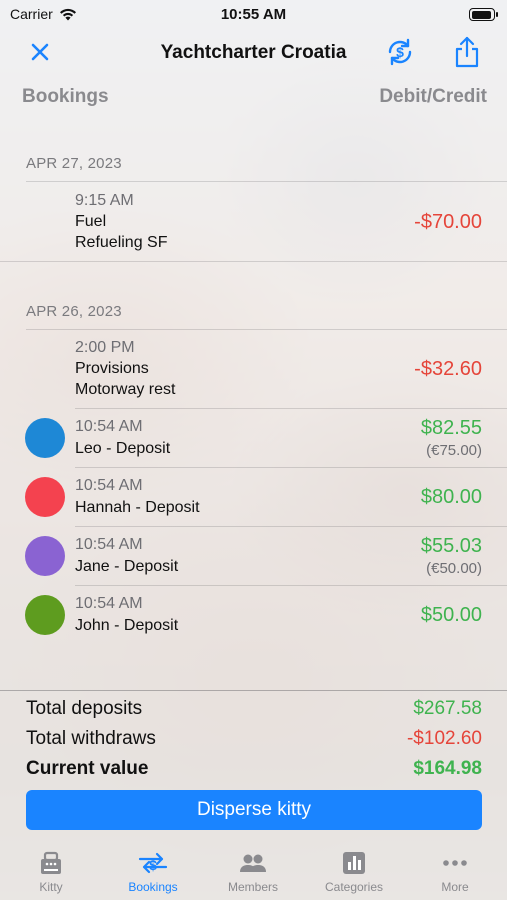 The height and width of the screenshot is (900, 507). I want to click on tab-bar: Kitty $ Bookings Members Categories More, so click(253, 869).